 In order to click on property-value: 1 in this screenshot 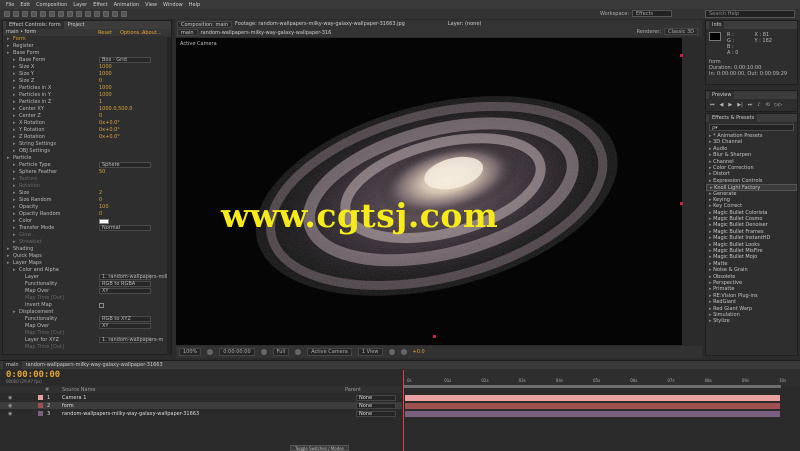, I will do `click(100, 102)`.